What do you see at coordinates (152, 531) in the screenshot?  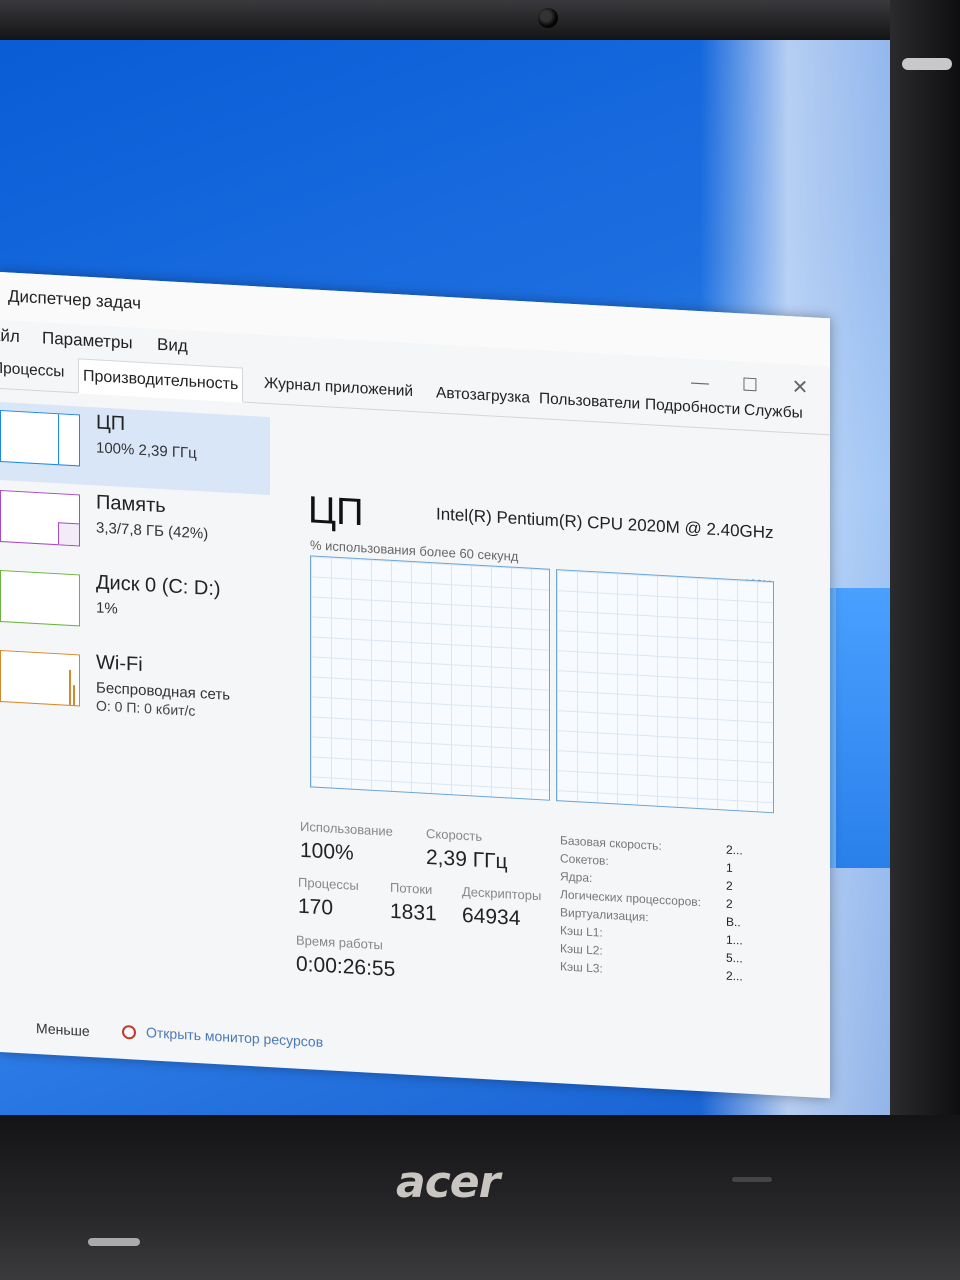 I see `sidebar-item-value: 3,3/7,8 ГБ (42%)` at bounding box center [152, 531].